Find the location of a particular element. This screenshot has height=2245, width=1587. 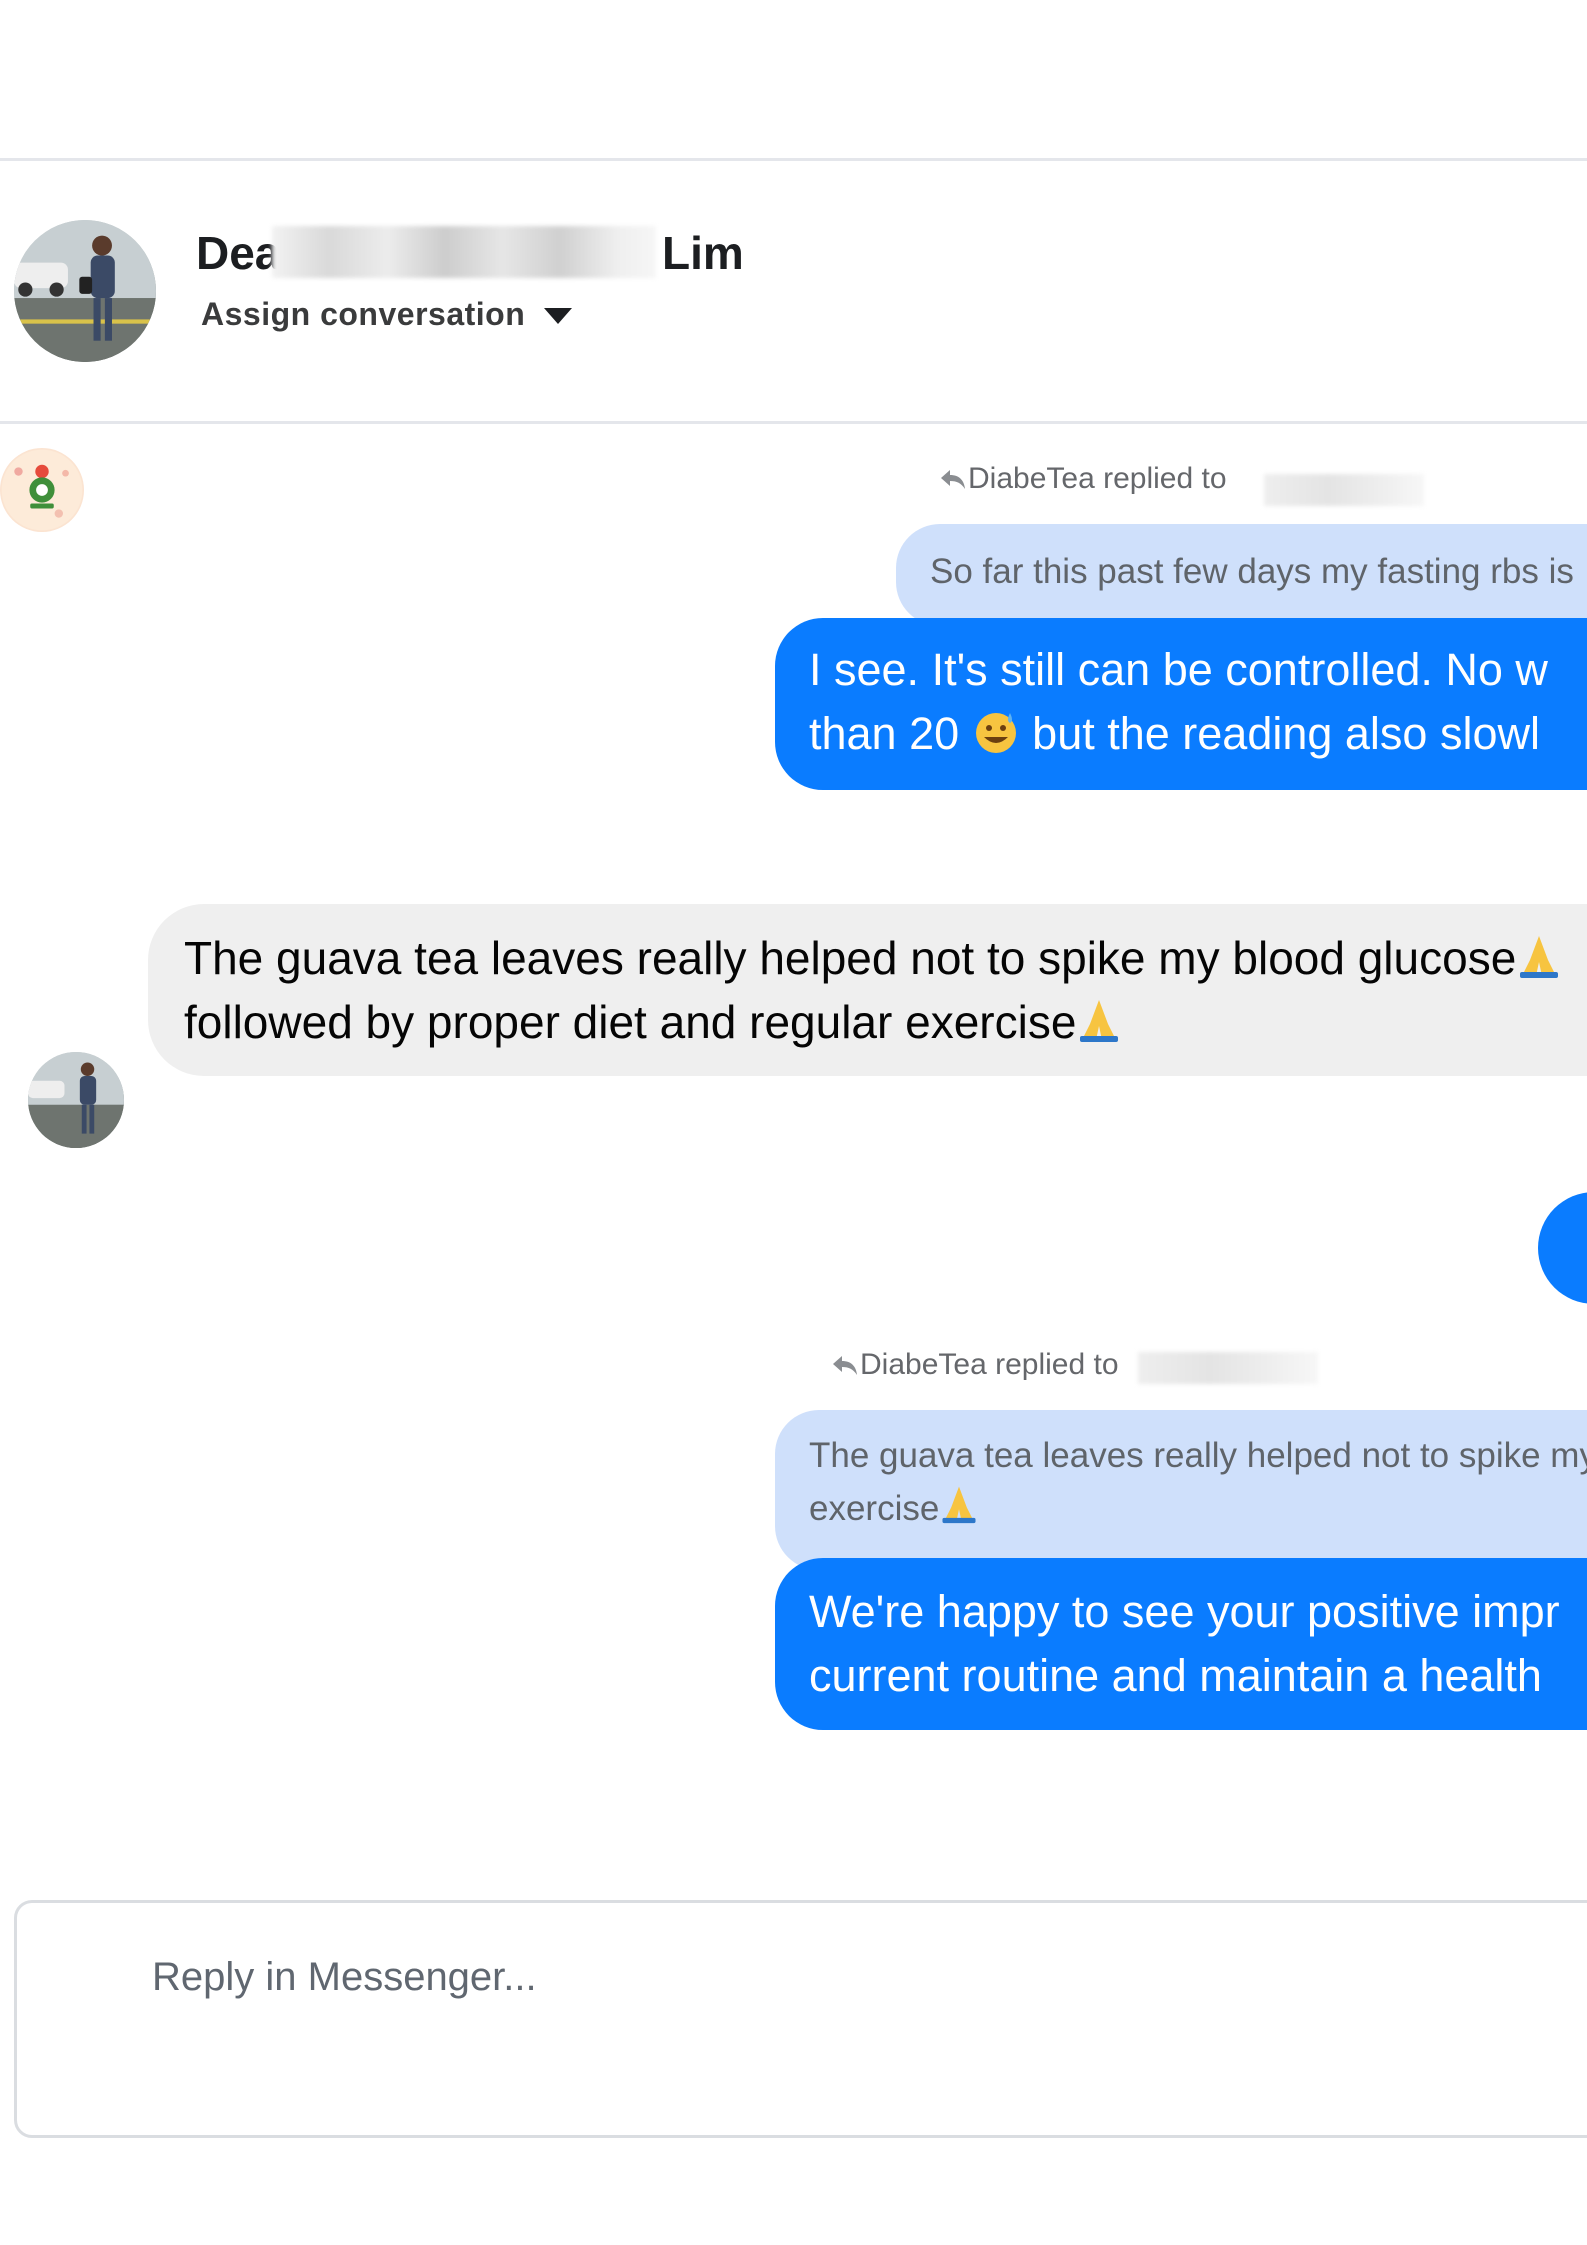

replied-to-label-1: DiabeTea replied to is located at coordinates (1083, 479).